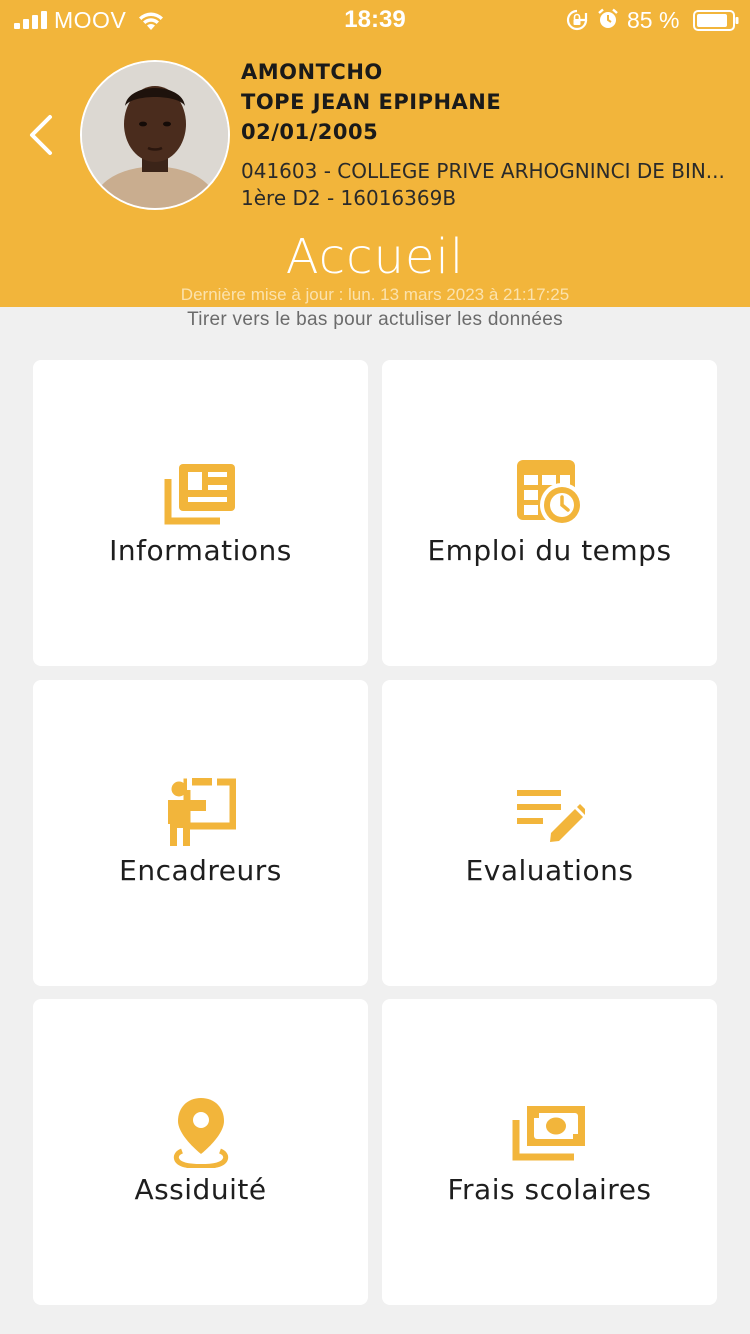  Describe the element at coordinates (550, 493) in the screenshot. I see `schedule-icon` at that location.